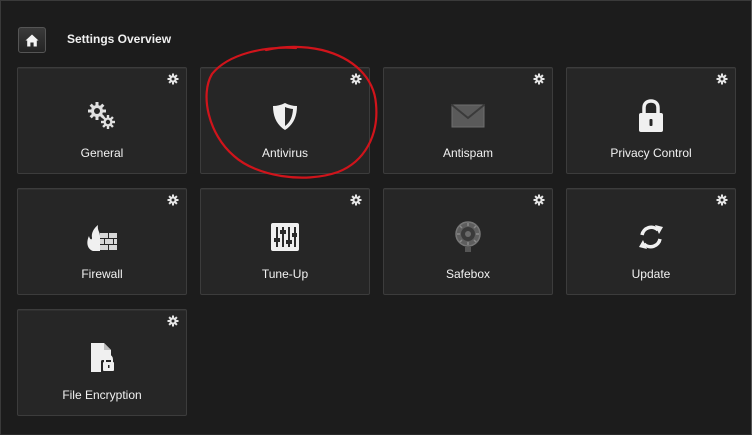 This screenshot has height=435, width=752. I want to click on sliders-icon, so click(285, 237).